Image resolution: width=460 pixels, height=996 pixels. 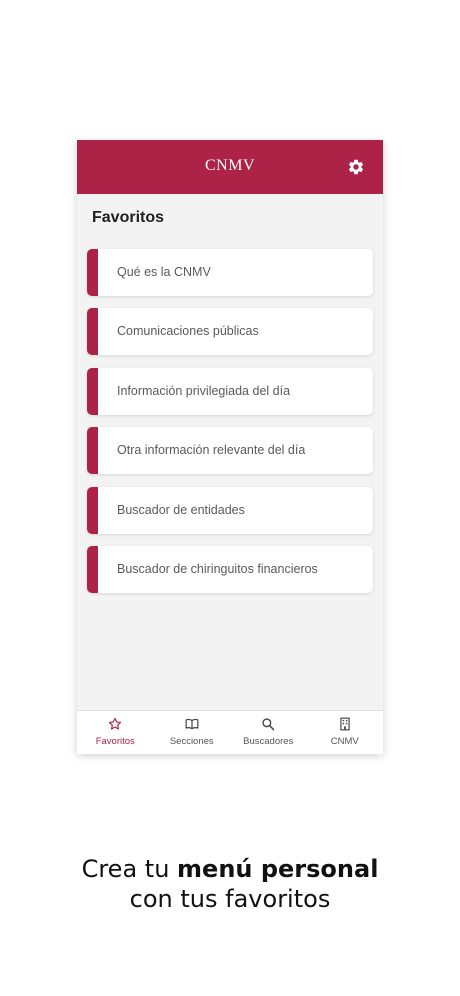 What do you see at coordinates (230, 272) in the screenshot?
I see `favorite-item: Qué es la CNMV` at bounding box center [230, 272].